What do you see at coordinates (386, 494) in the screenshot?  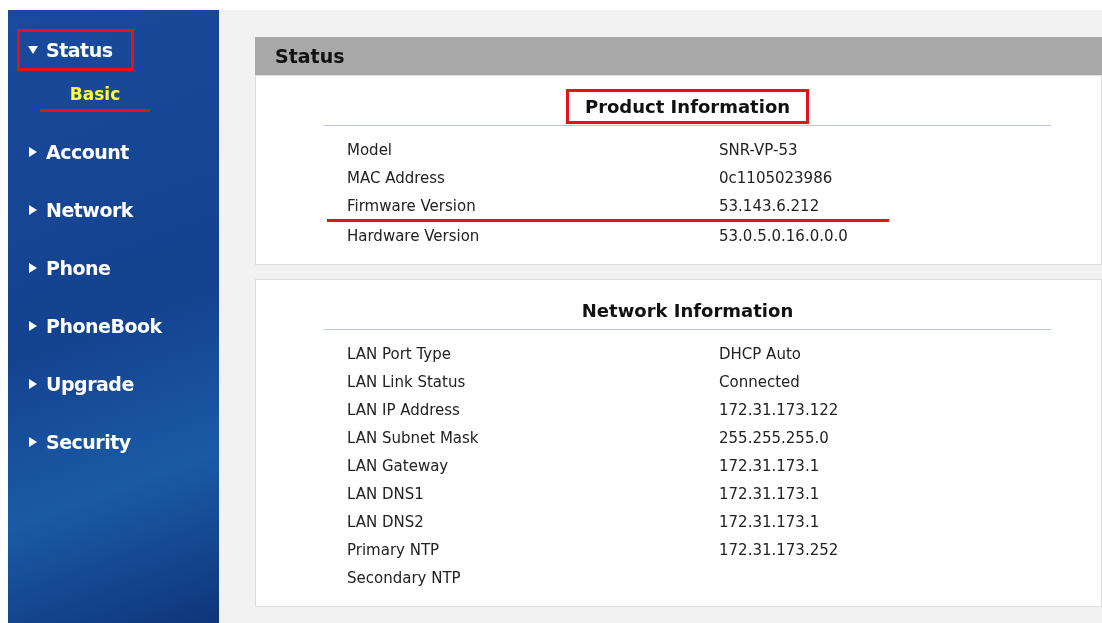 I see `field-label: LAN DNS1` at bounding box center [386, 494].